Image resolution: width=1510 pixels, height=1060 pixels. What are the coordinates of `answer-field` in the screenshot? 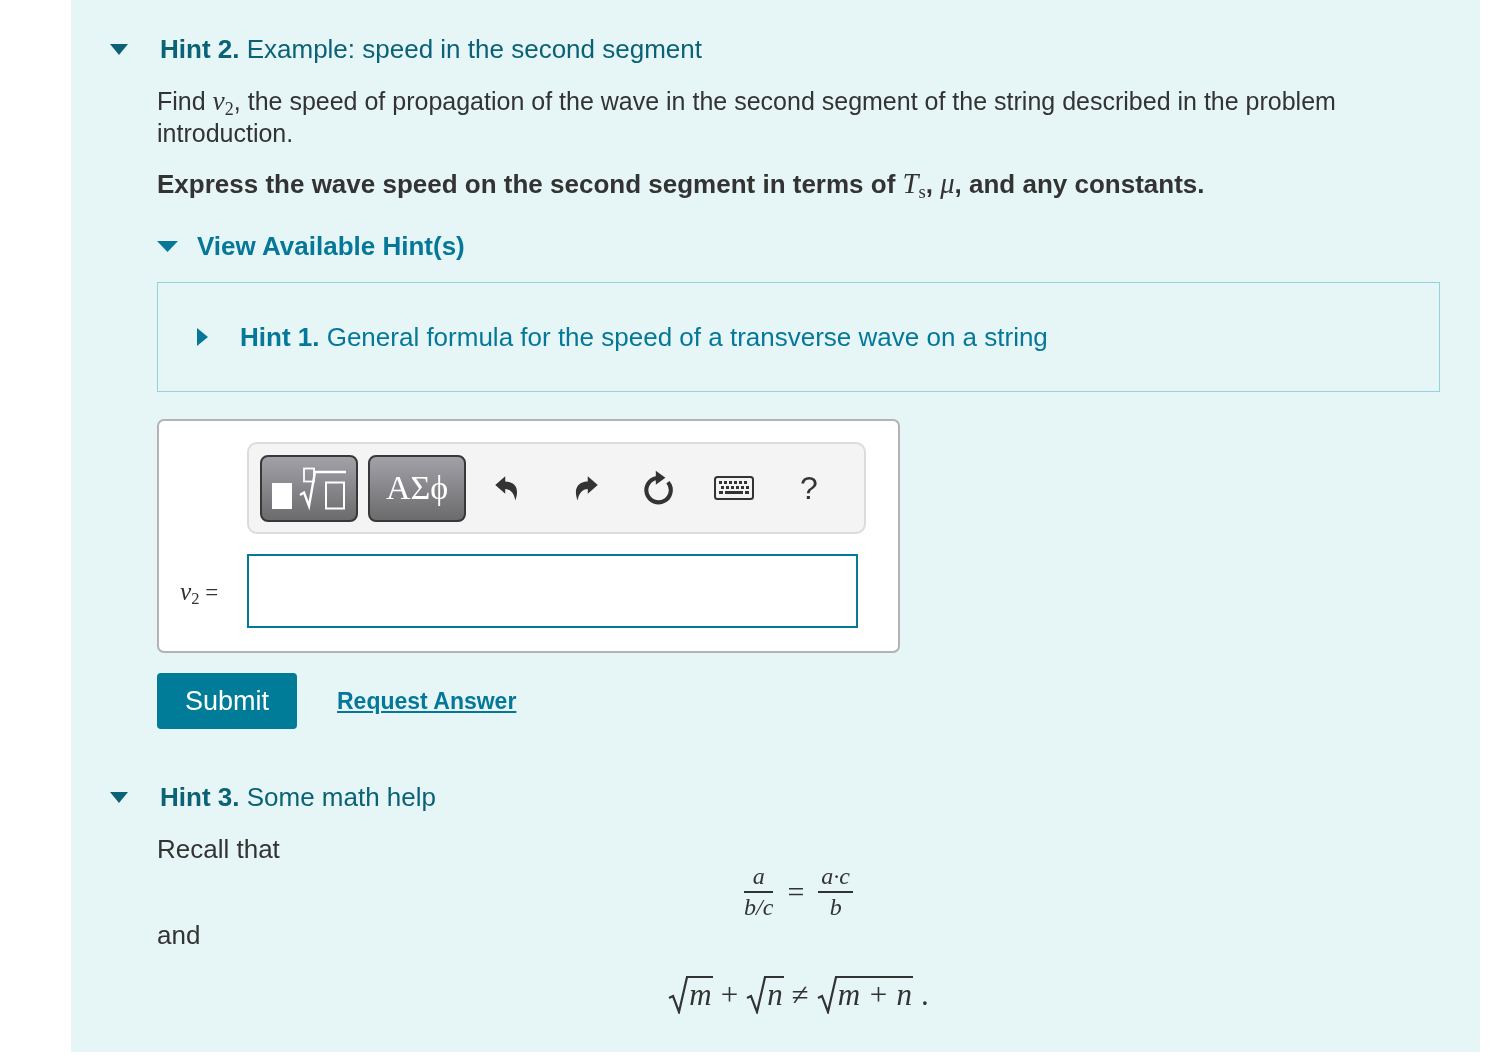 It's located at (552, 591).